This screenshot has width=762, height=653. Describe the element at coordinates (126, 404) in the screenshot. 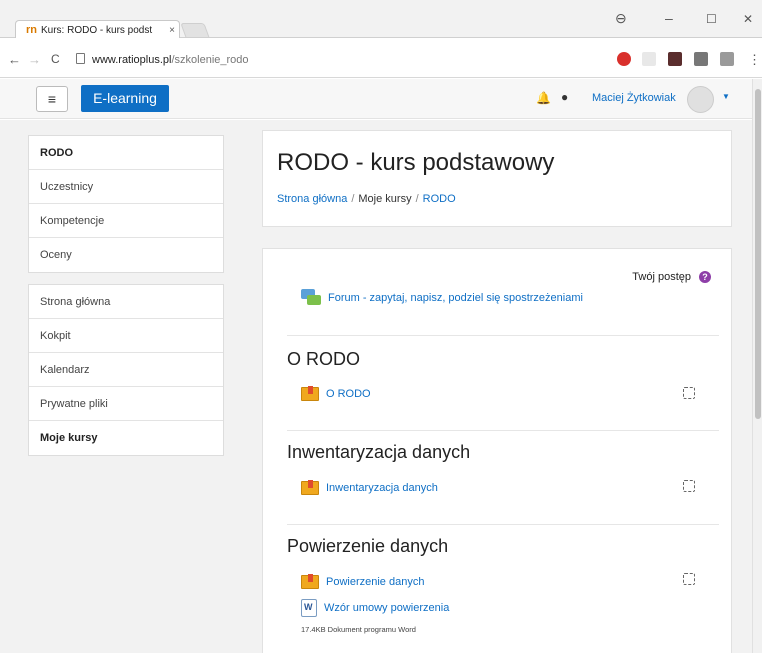

I see `nav-item-prywatne-pliki: Prywatne pliki` at that location.